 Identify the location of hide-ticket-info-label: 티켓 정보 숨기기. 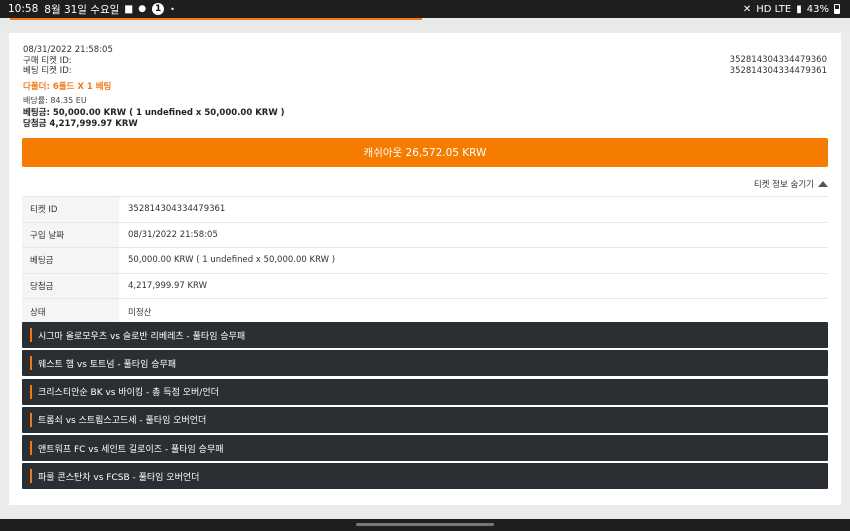
(783, 185).